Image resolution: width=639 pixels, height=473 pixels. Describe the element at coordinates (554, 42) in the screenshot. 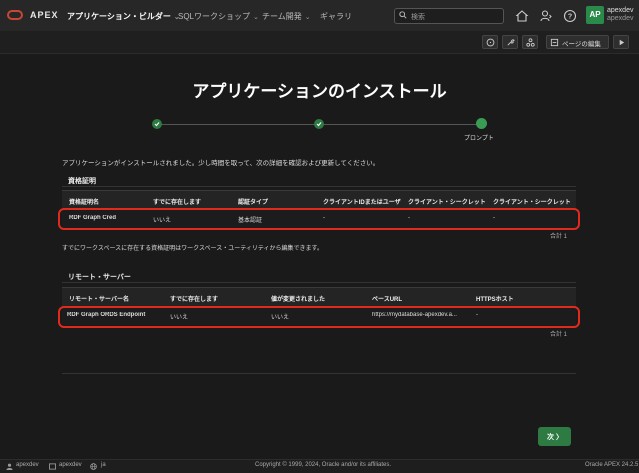

I see `edit-page-icon` at that location.